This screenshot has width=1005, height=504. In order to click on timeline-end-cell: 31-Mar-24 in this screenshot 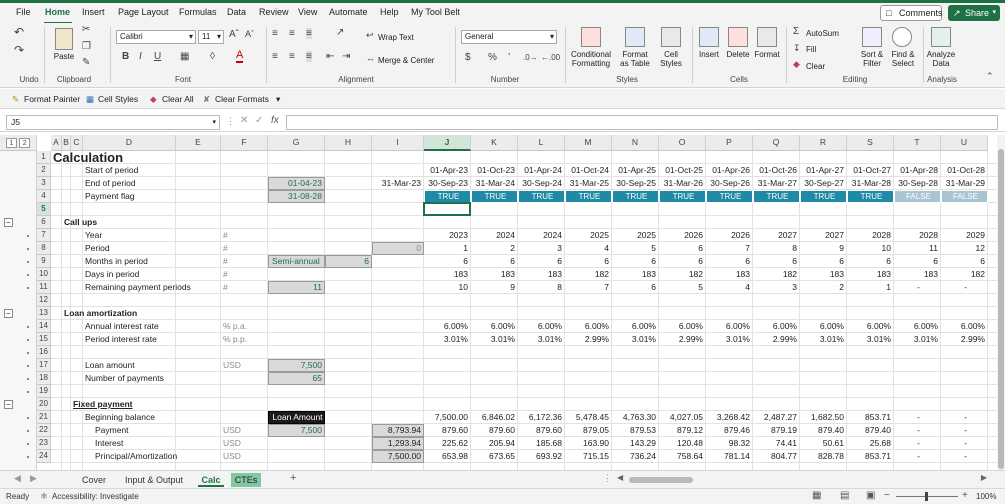, I will do `click(495, 183)`.